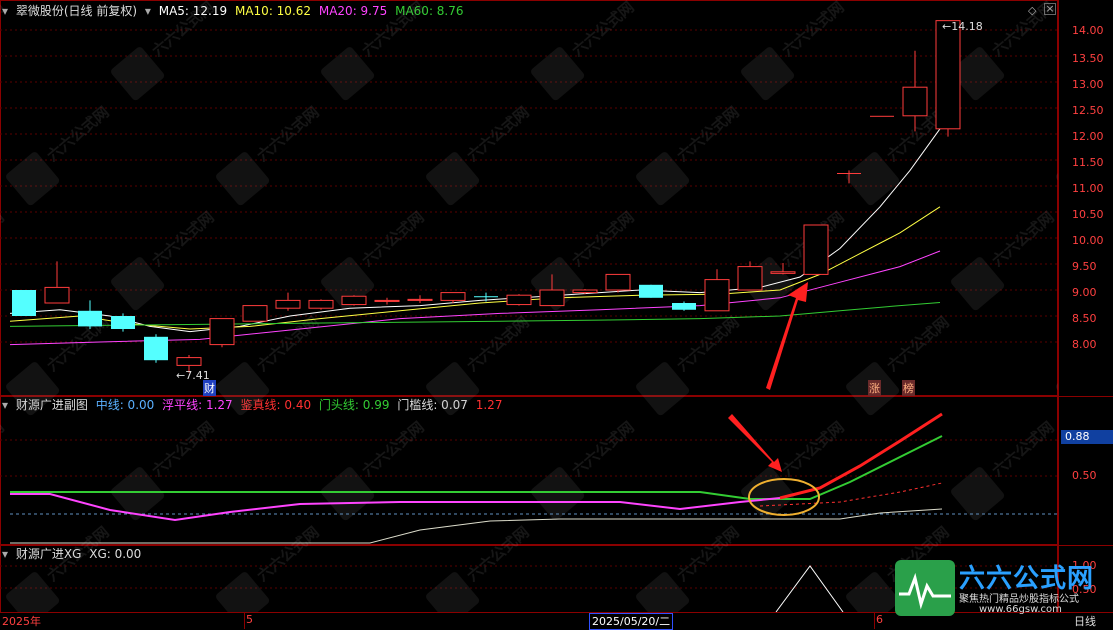 Image resolution: width=1113 pixels, height=630 pixels. I want to click on y-tick: 10.00, so click(1088, 240).